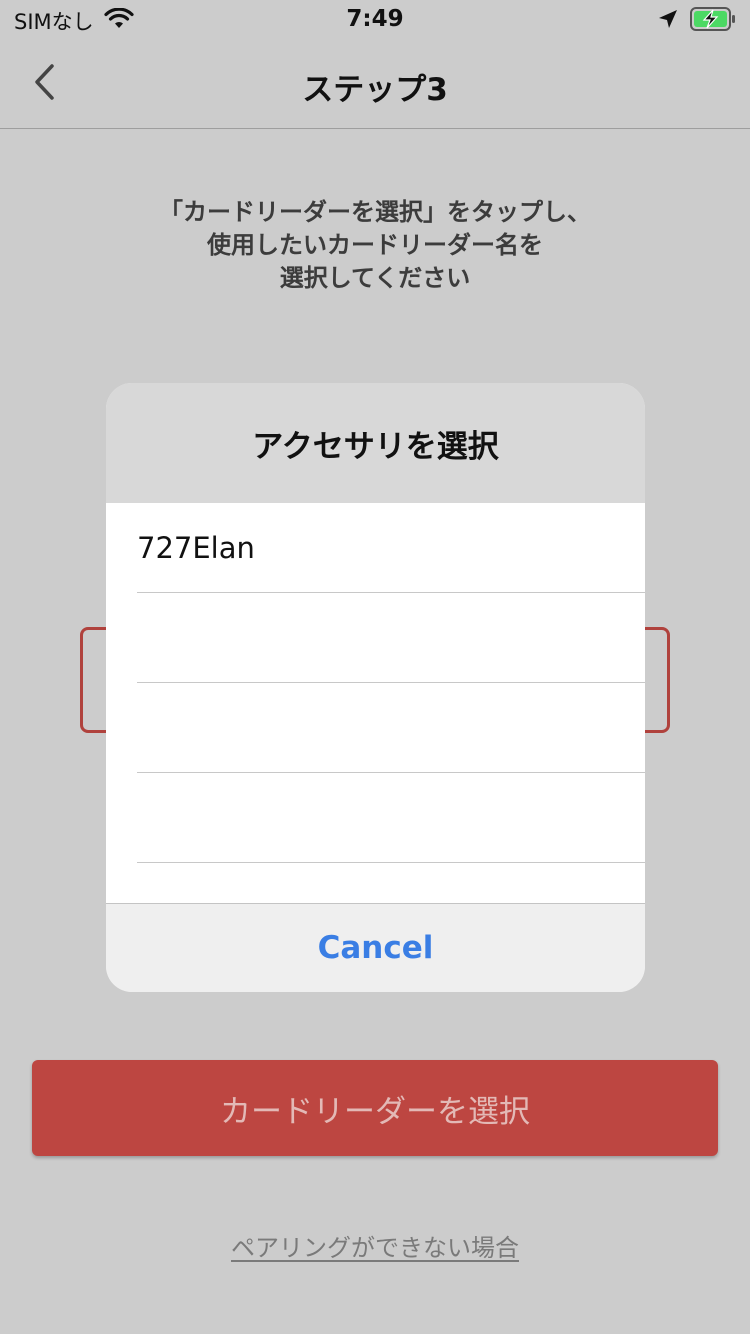 This screenshot has width=750, height=1334. I want to click on instruction-line: 使用したいカードリーダー名を, so click(375, 245).